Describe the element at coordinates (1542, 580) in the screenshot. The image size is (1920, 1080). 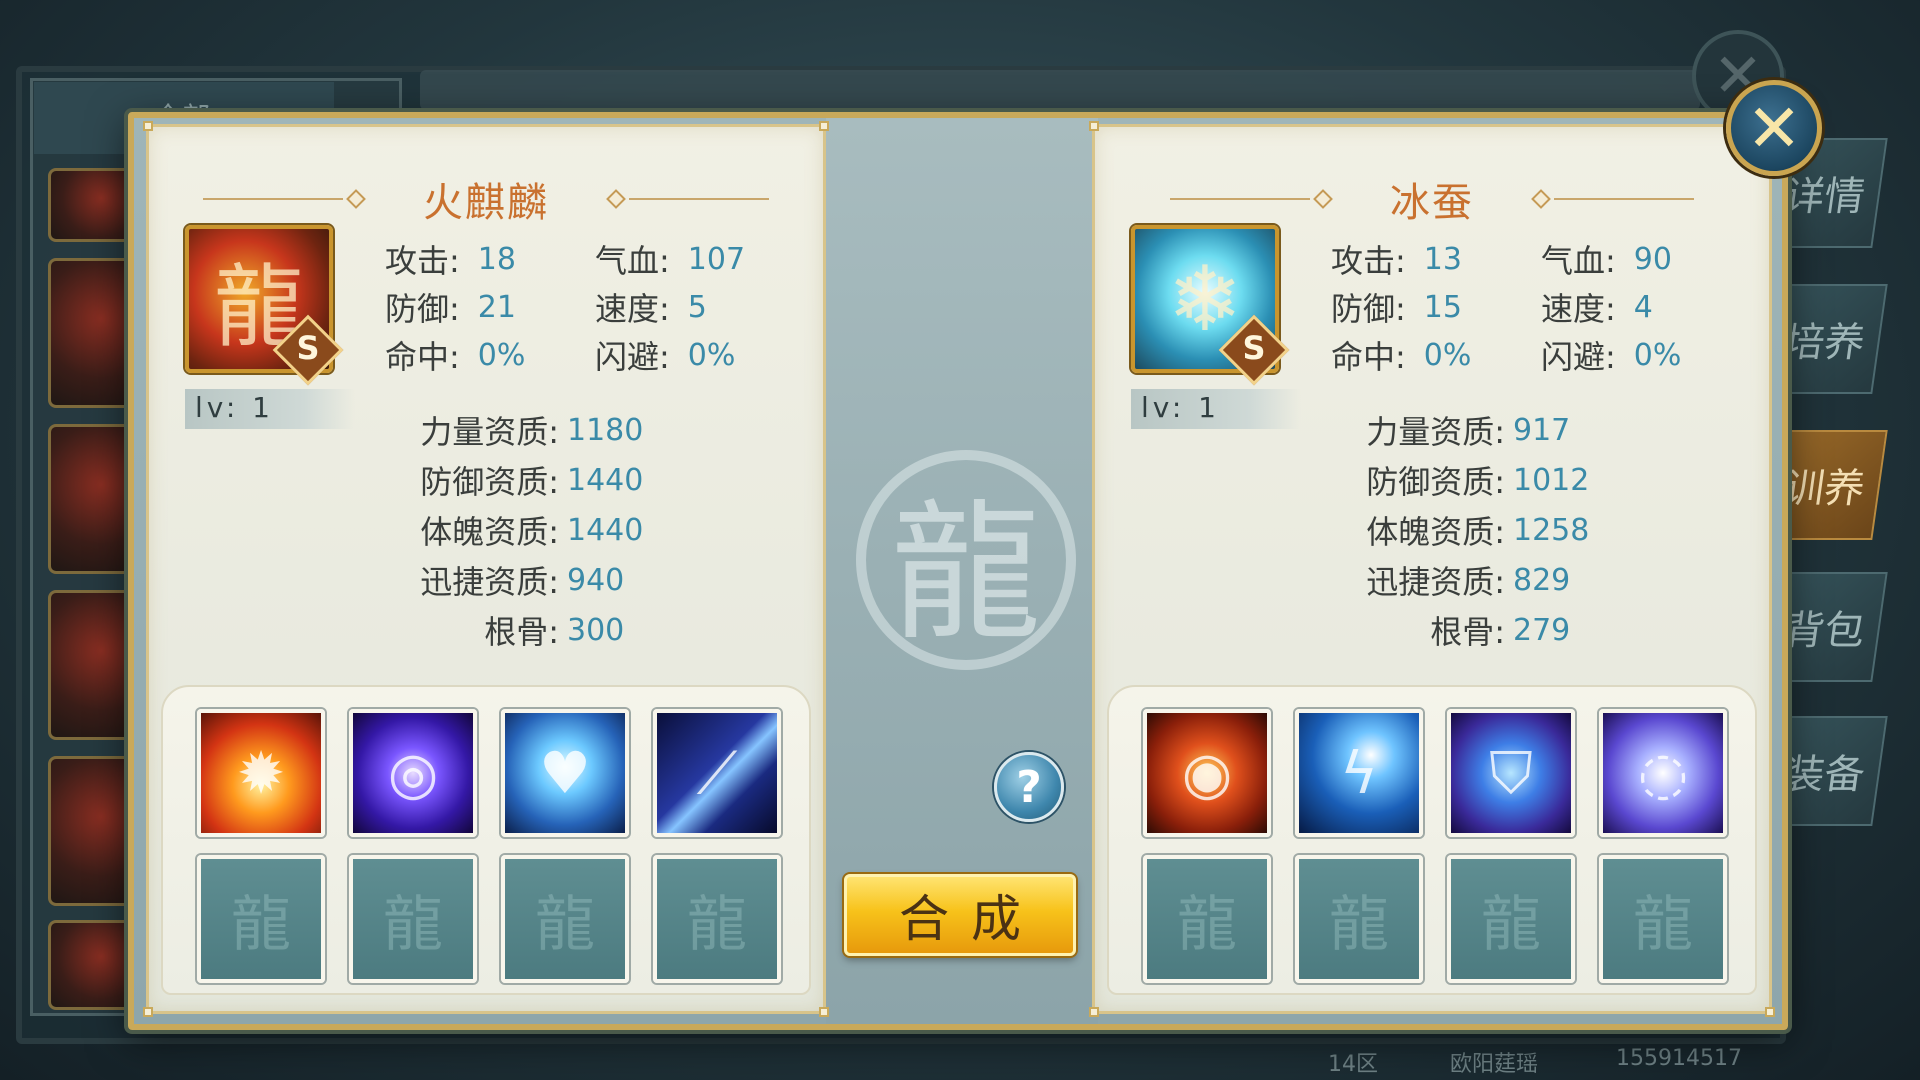
I see `aptitude-value: 829` at that location.